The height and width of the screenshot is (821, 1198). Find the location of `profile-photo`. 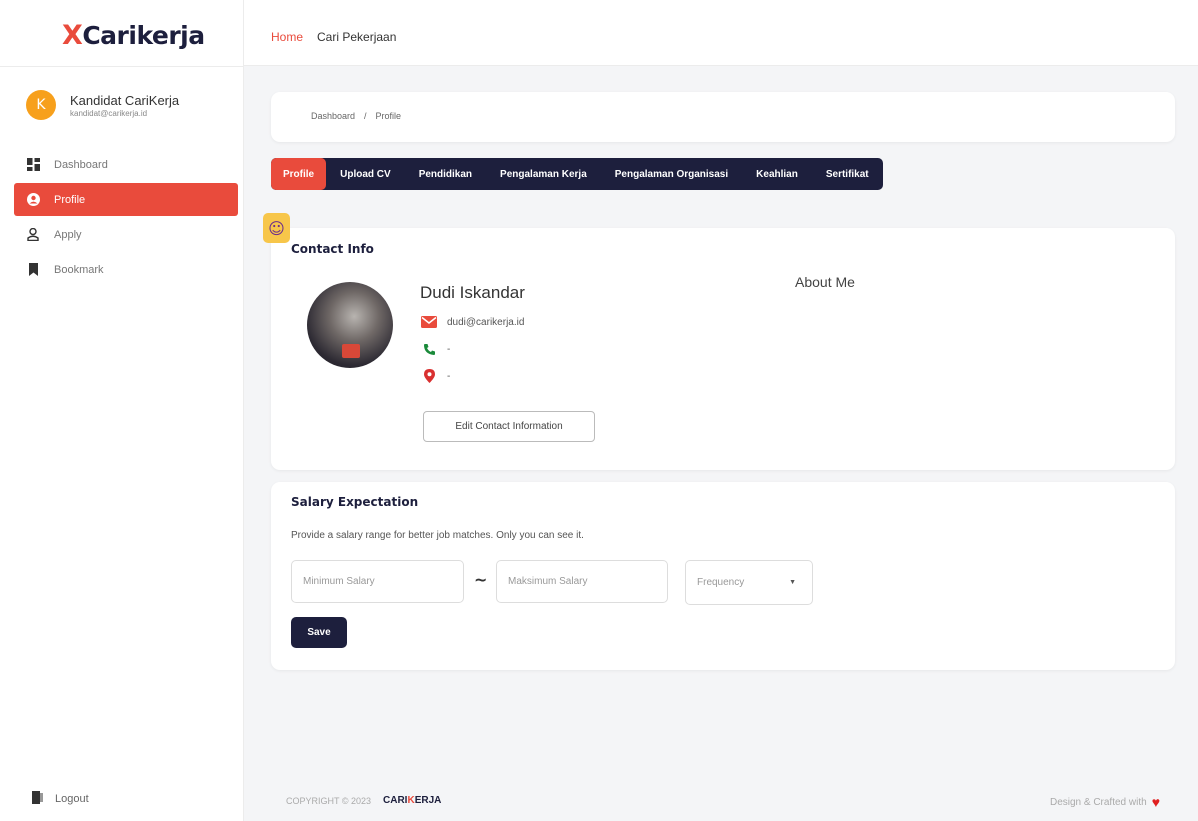

profile-photo is located at coordinates (350, 325).